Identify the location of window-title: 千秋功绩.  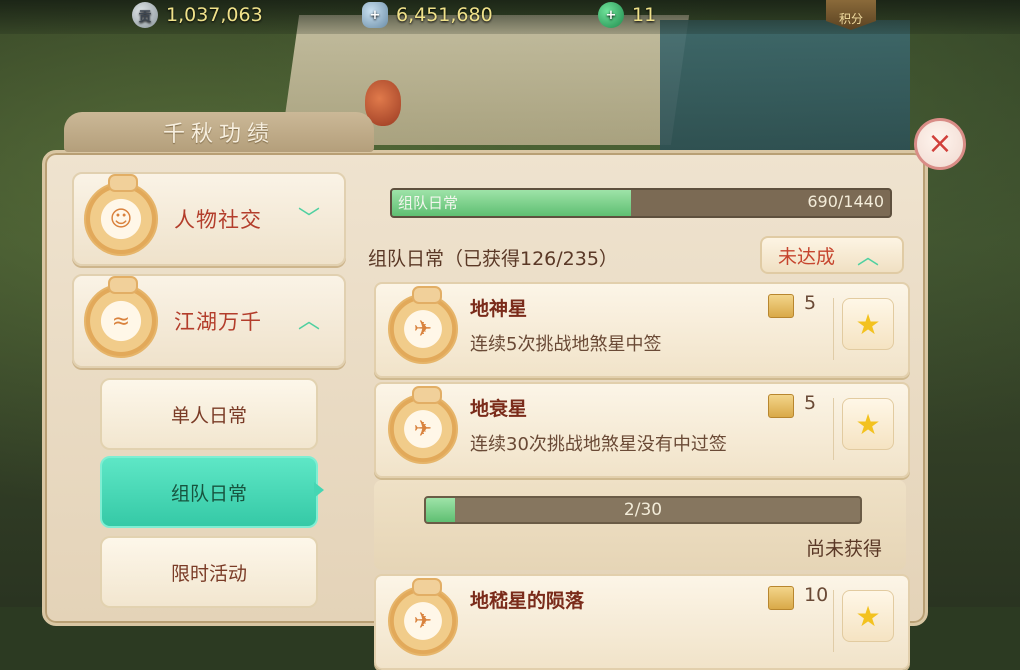
(219, 132).